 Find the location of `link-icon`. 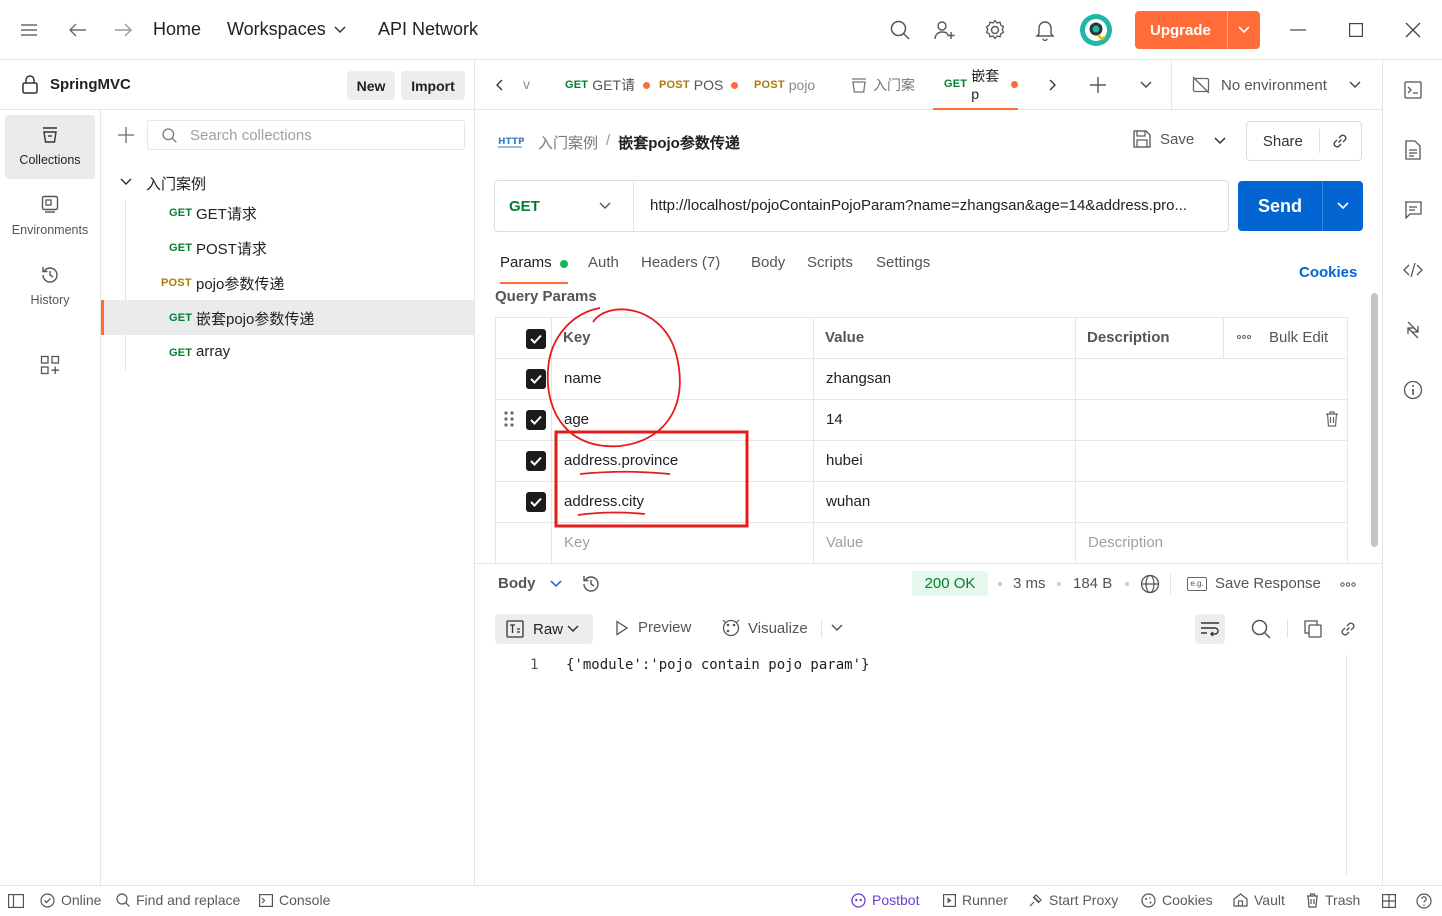

link-icon is located at coordinates (1340, 141).